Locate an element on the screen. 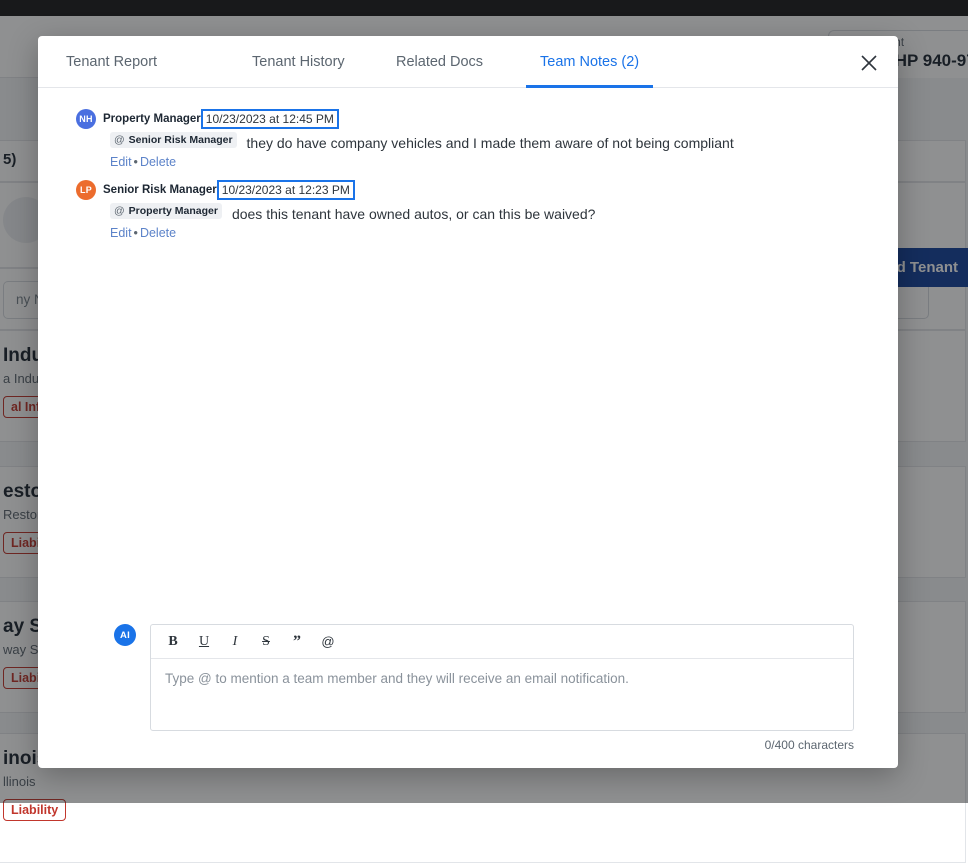 The height and width of the screenshot is (863, 968). underline-icon: U is located at coordinates (204, 642).